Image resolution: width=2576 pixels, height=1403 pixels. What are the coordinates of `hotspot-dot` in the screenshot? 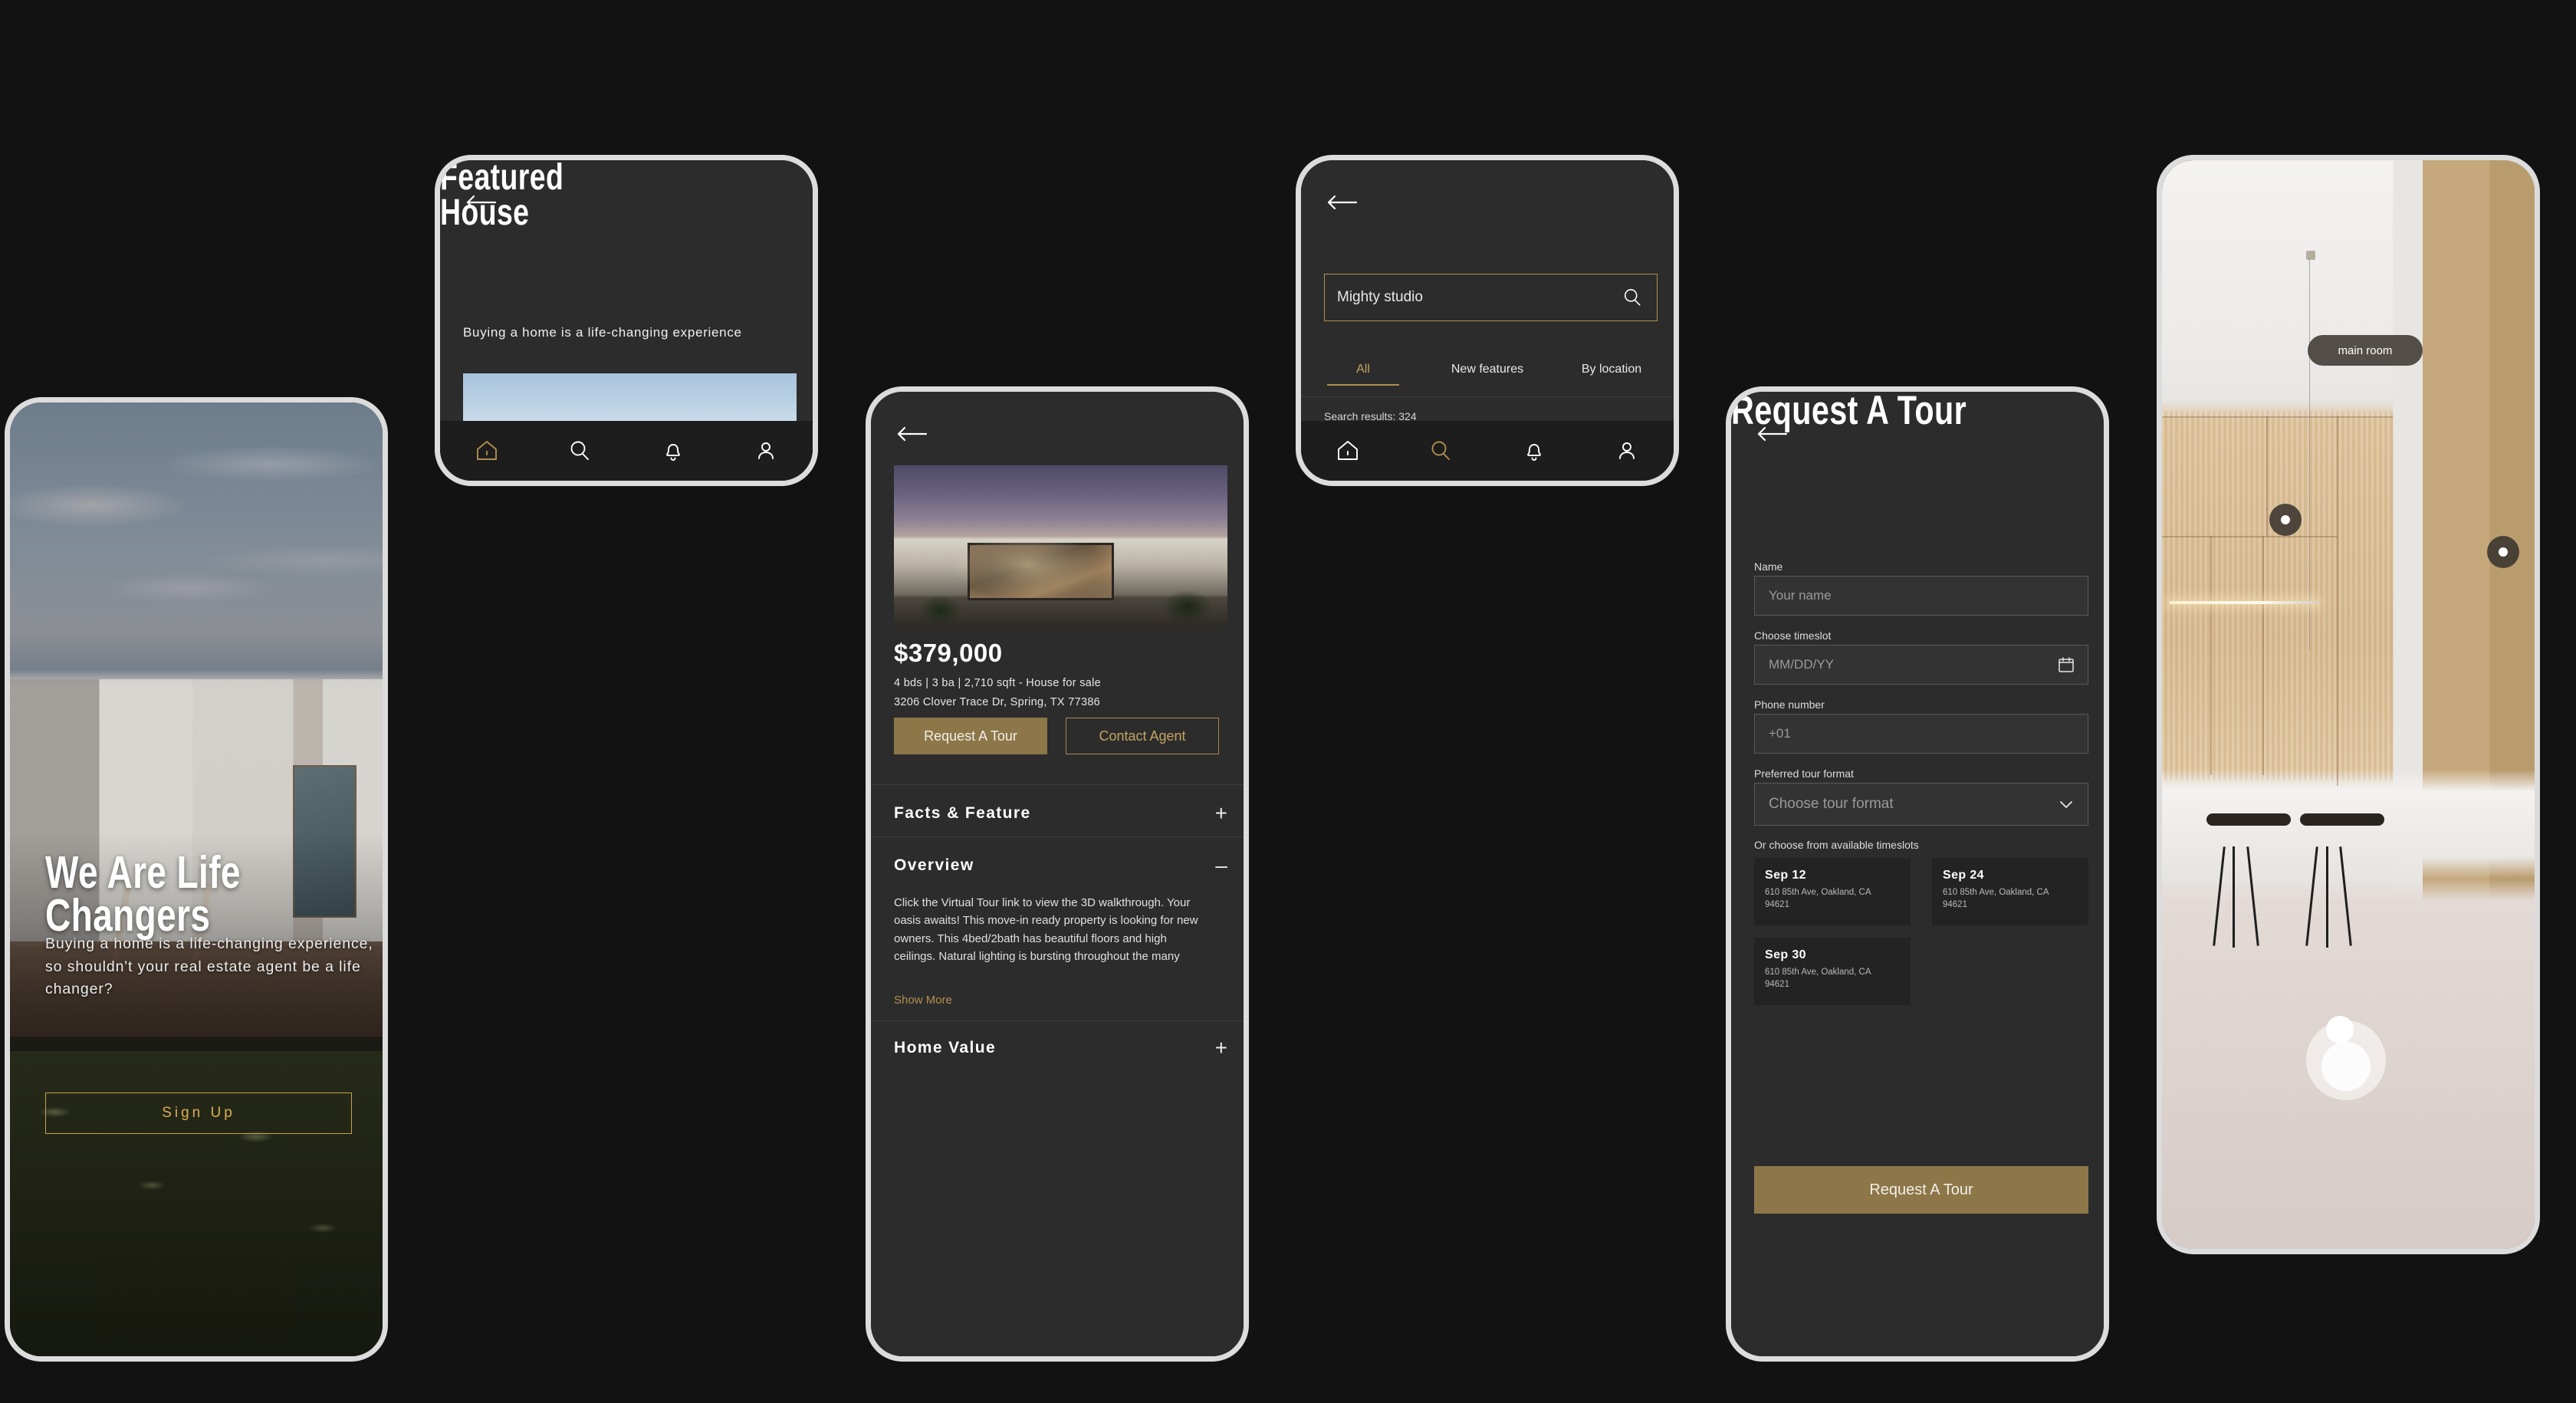 It's located at (2503, 552).